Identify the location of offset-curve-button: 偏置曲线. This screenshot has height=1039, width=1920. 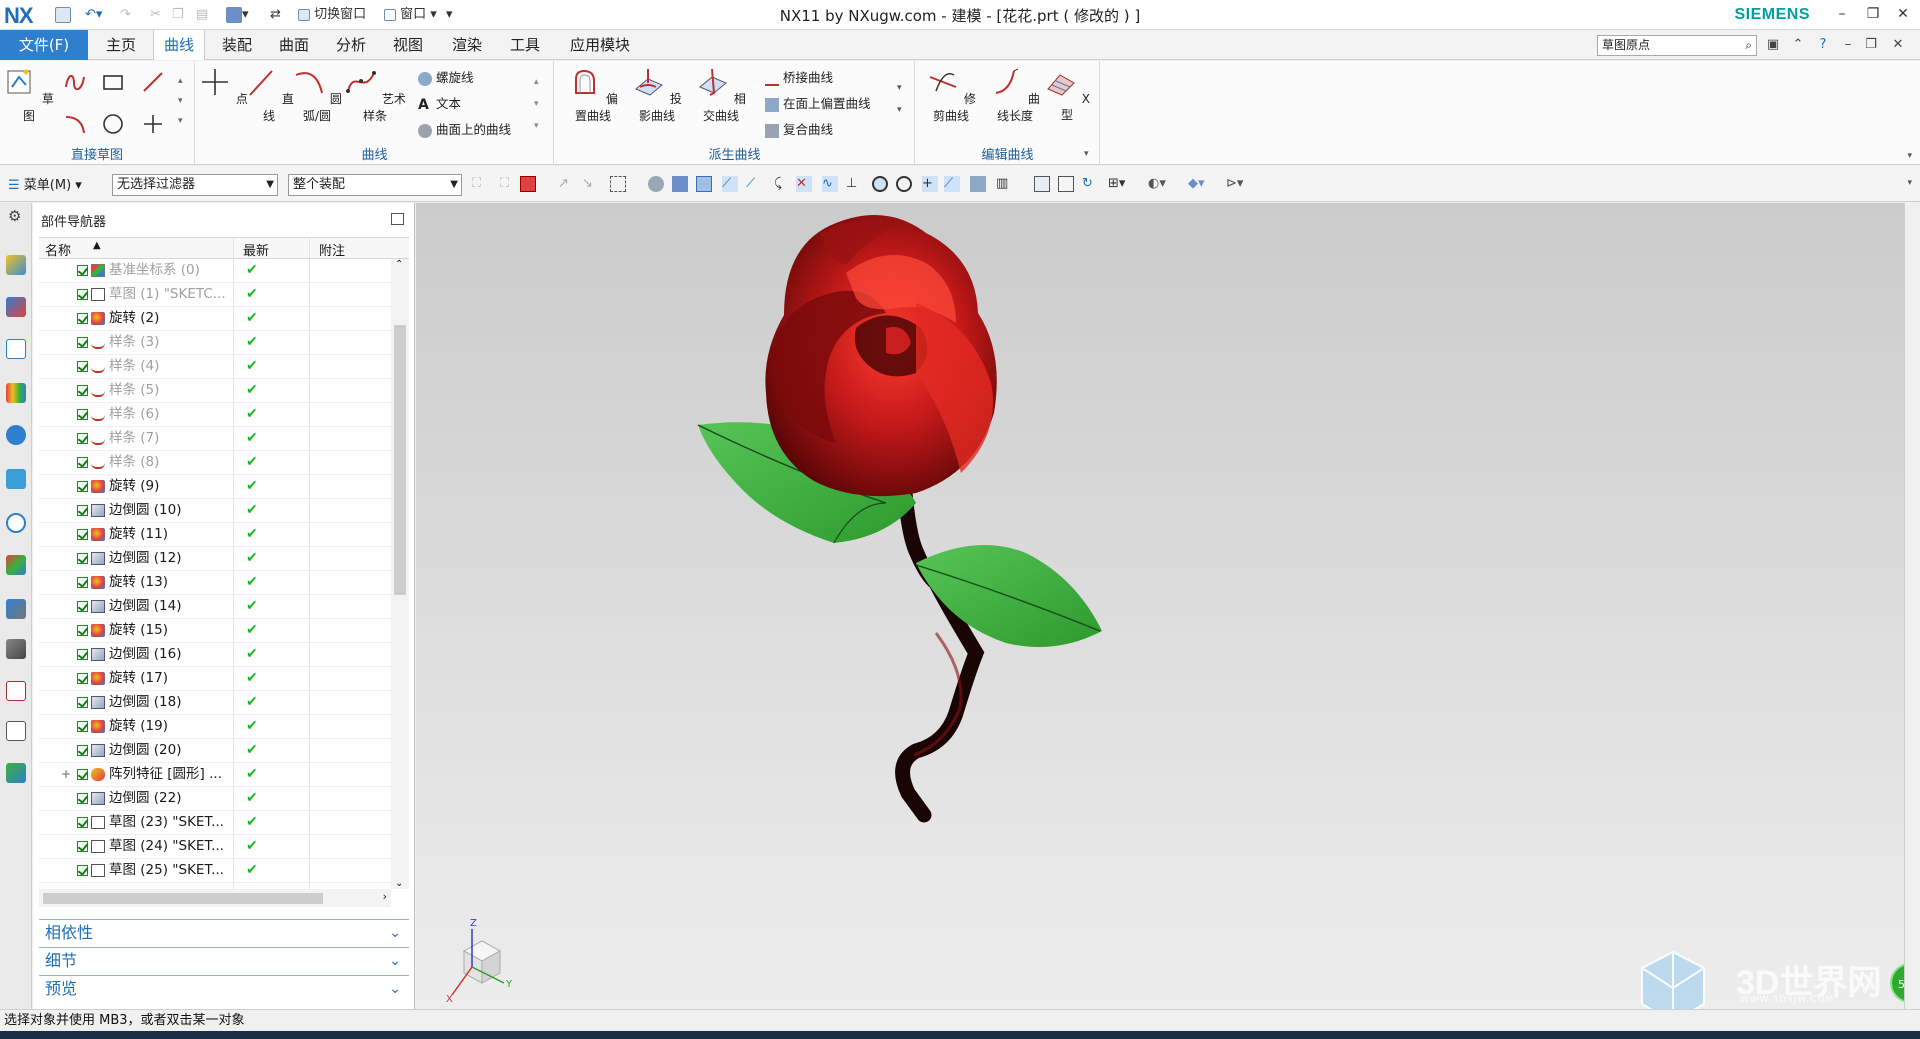
(593, 93).